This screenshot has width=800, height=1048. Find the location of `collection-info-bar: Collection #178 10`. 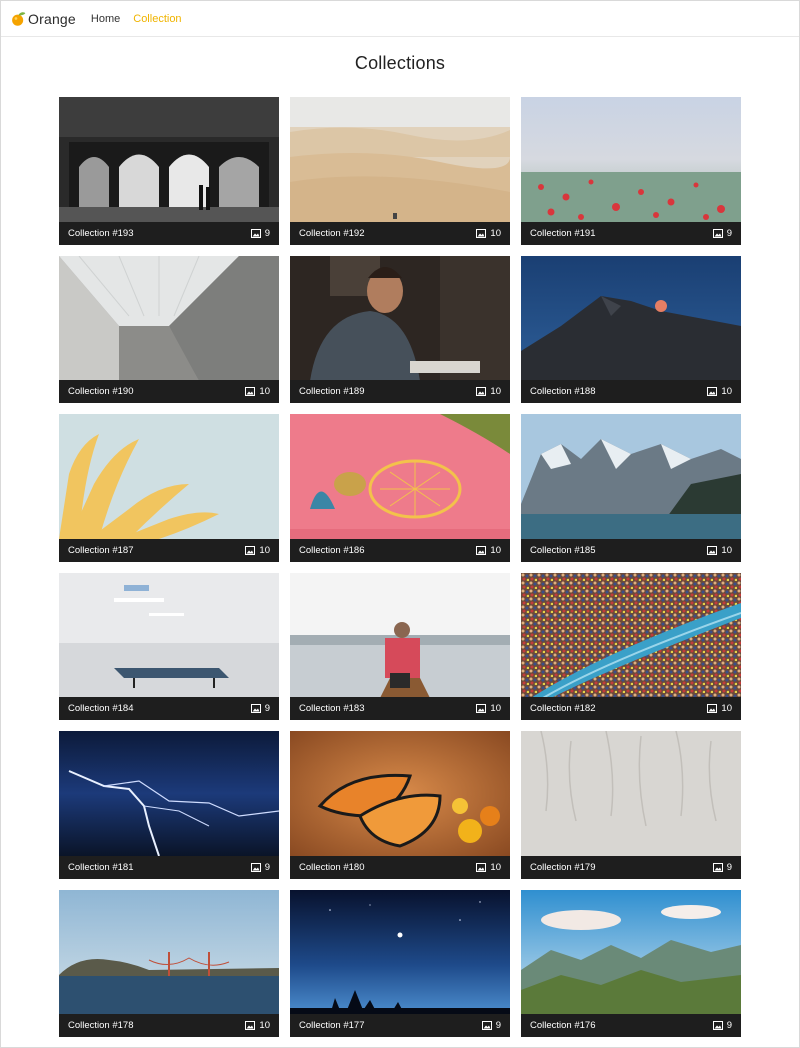

collection-info-bar: Collection #178 10 is located at coordinates (169, 1025).